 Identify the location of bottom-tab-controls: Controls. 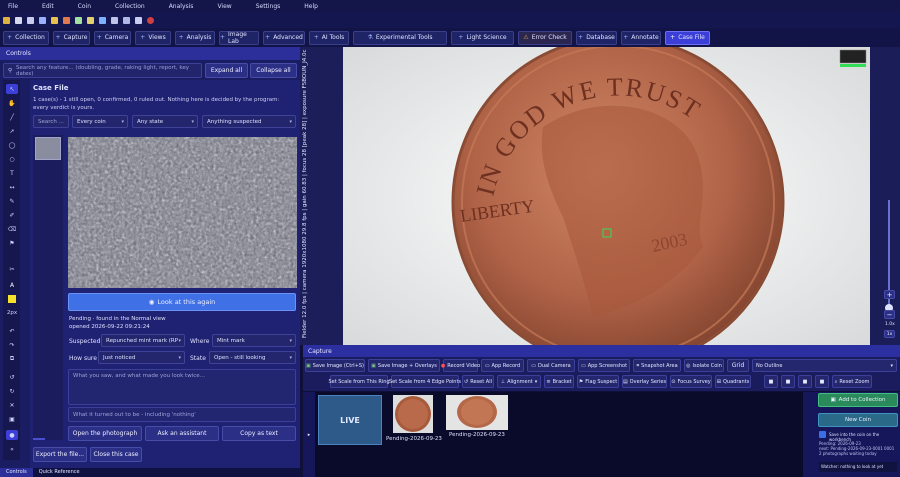
(16, 472).